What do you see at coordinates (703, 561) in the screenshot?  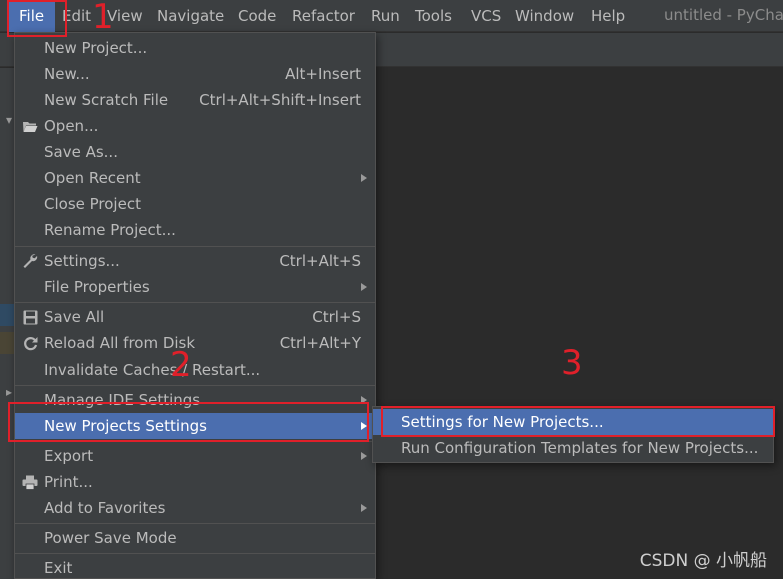 I see `watermark: CSDN @ 小帆船` at bounding box center [703, 561].